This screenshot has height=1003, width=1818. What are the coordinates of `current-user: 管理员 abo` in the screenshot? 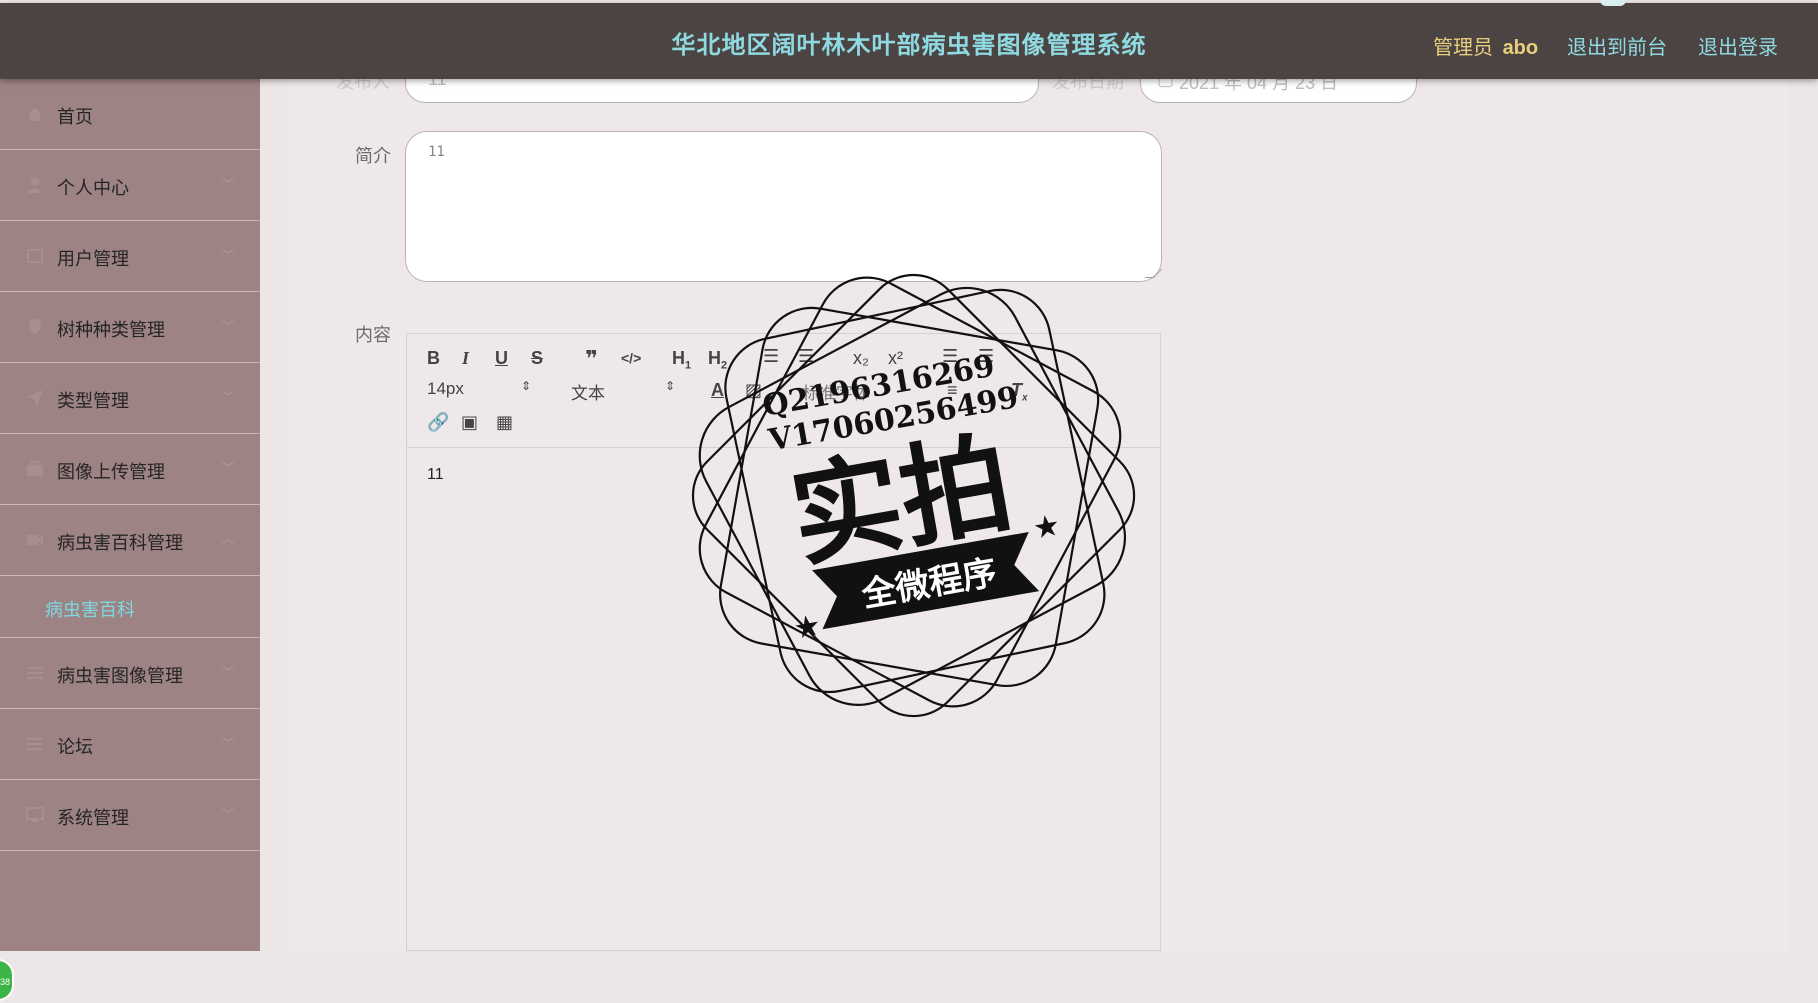 It's located at (1485, 45).